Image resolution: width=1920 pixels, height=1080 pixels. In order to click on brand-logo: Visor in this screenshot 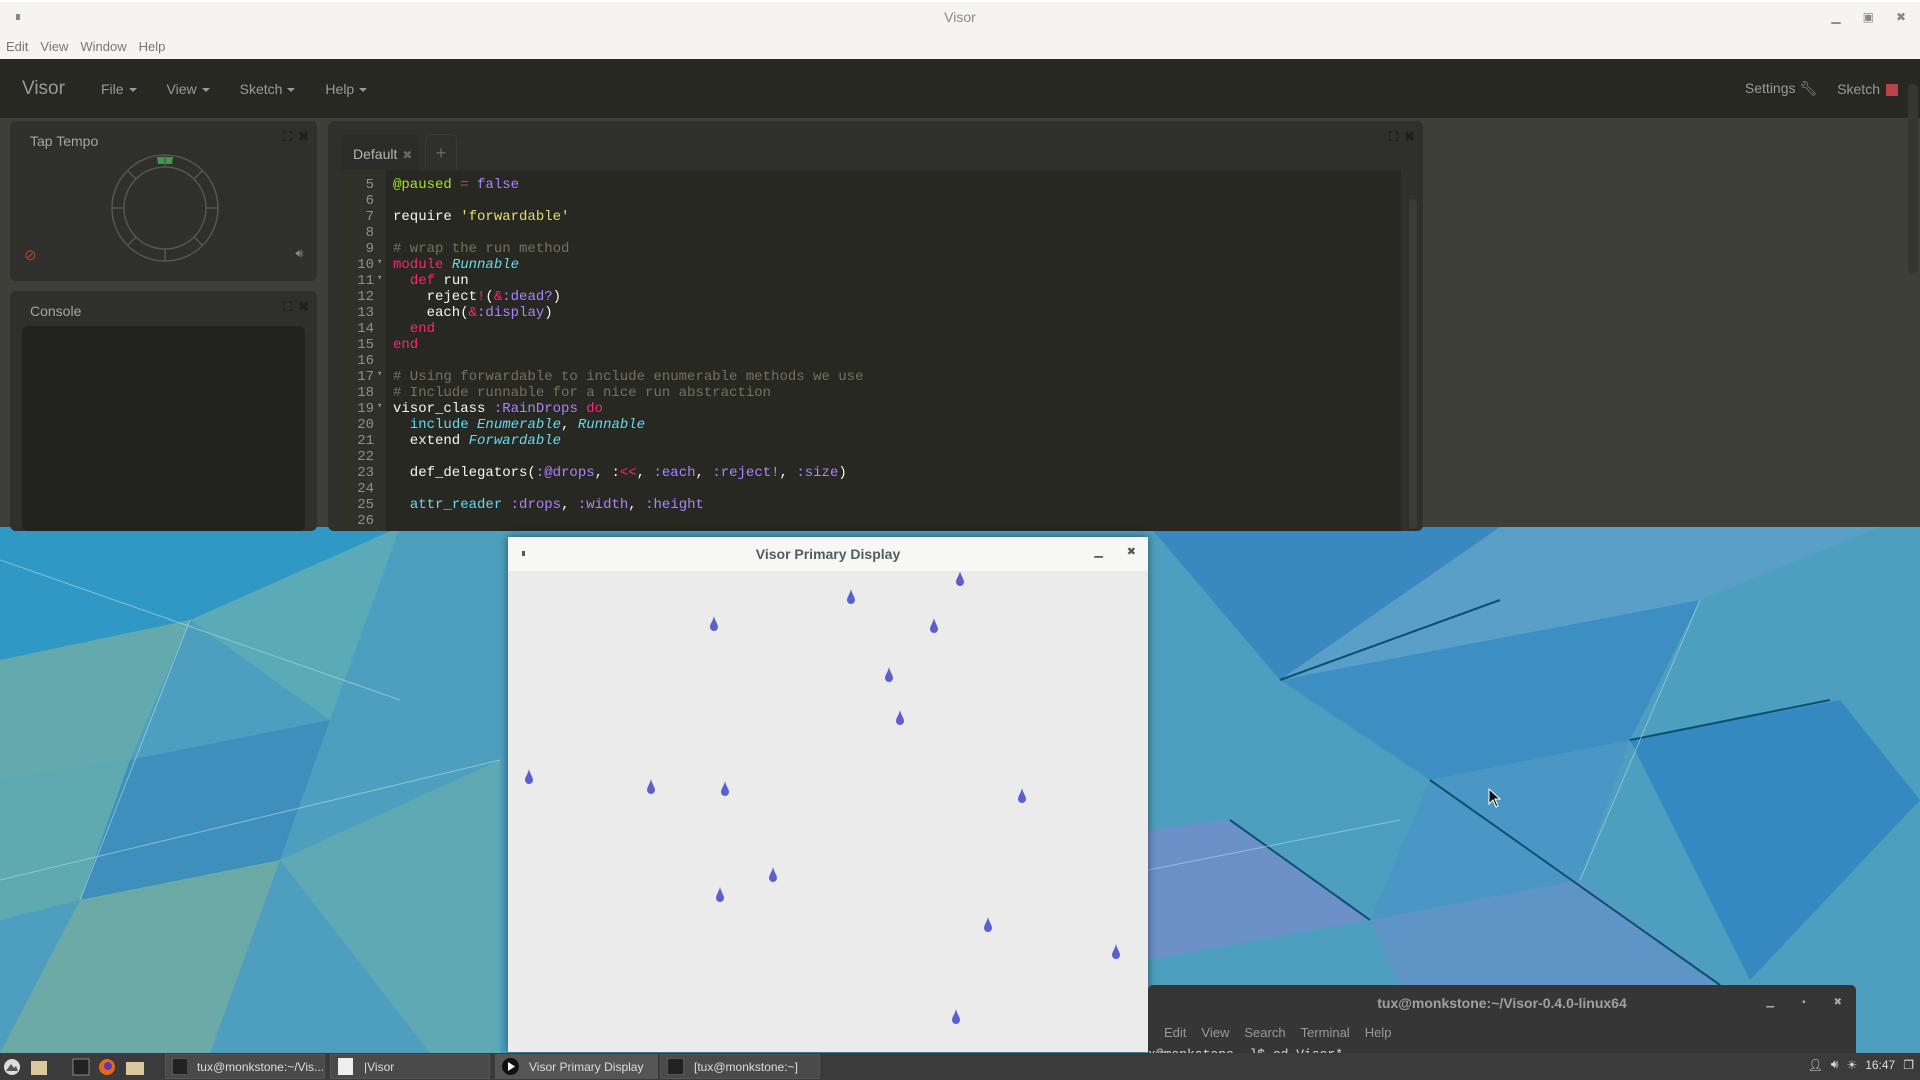, I will do `click(43, 89)`.